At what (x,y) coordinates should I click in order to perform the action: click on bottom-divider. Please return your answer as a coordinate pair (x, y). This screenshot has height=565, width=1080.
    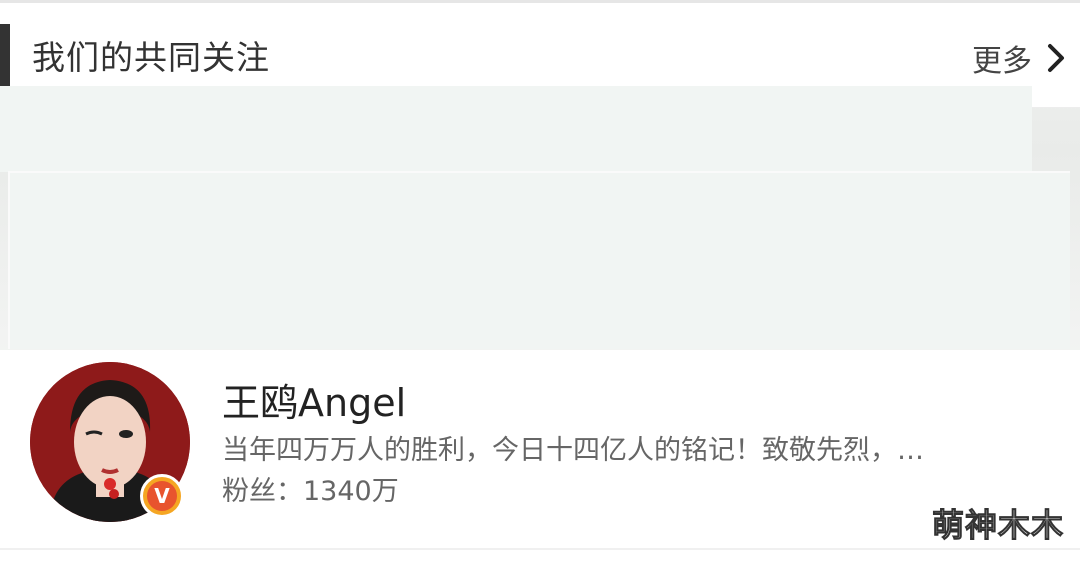
    Looking at the image, I should click on (540, 549).